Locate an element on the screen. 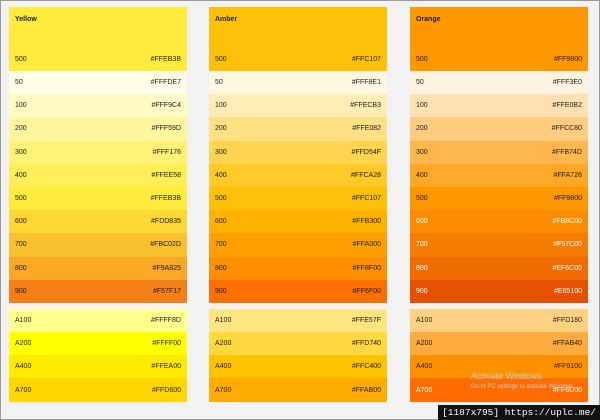 This screenshot has width=600, height=420. shade-swatch: 700 #F57C00 is located at coordinates (499, 245).